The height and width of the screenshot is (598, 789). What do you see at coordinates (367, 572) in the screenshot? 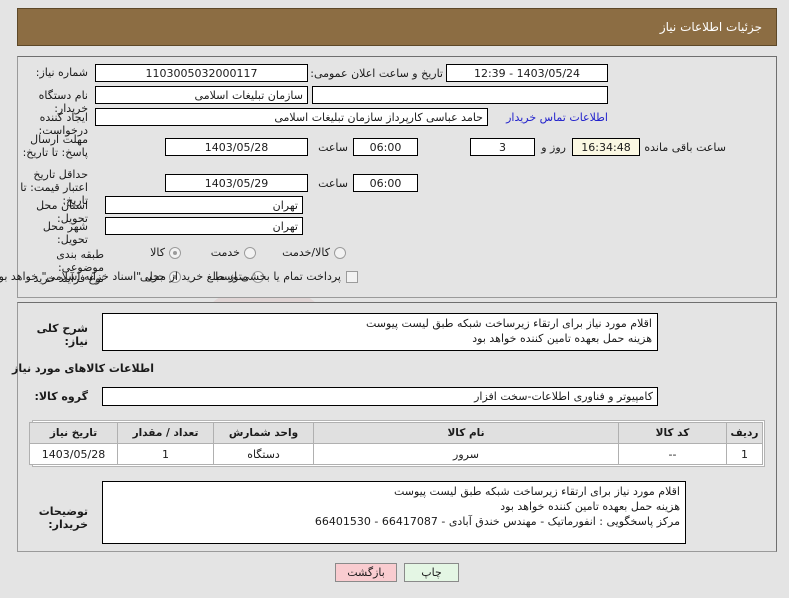
I see `back-button: بازگشت` at bounding box center [367, 572].